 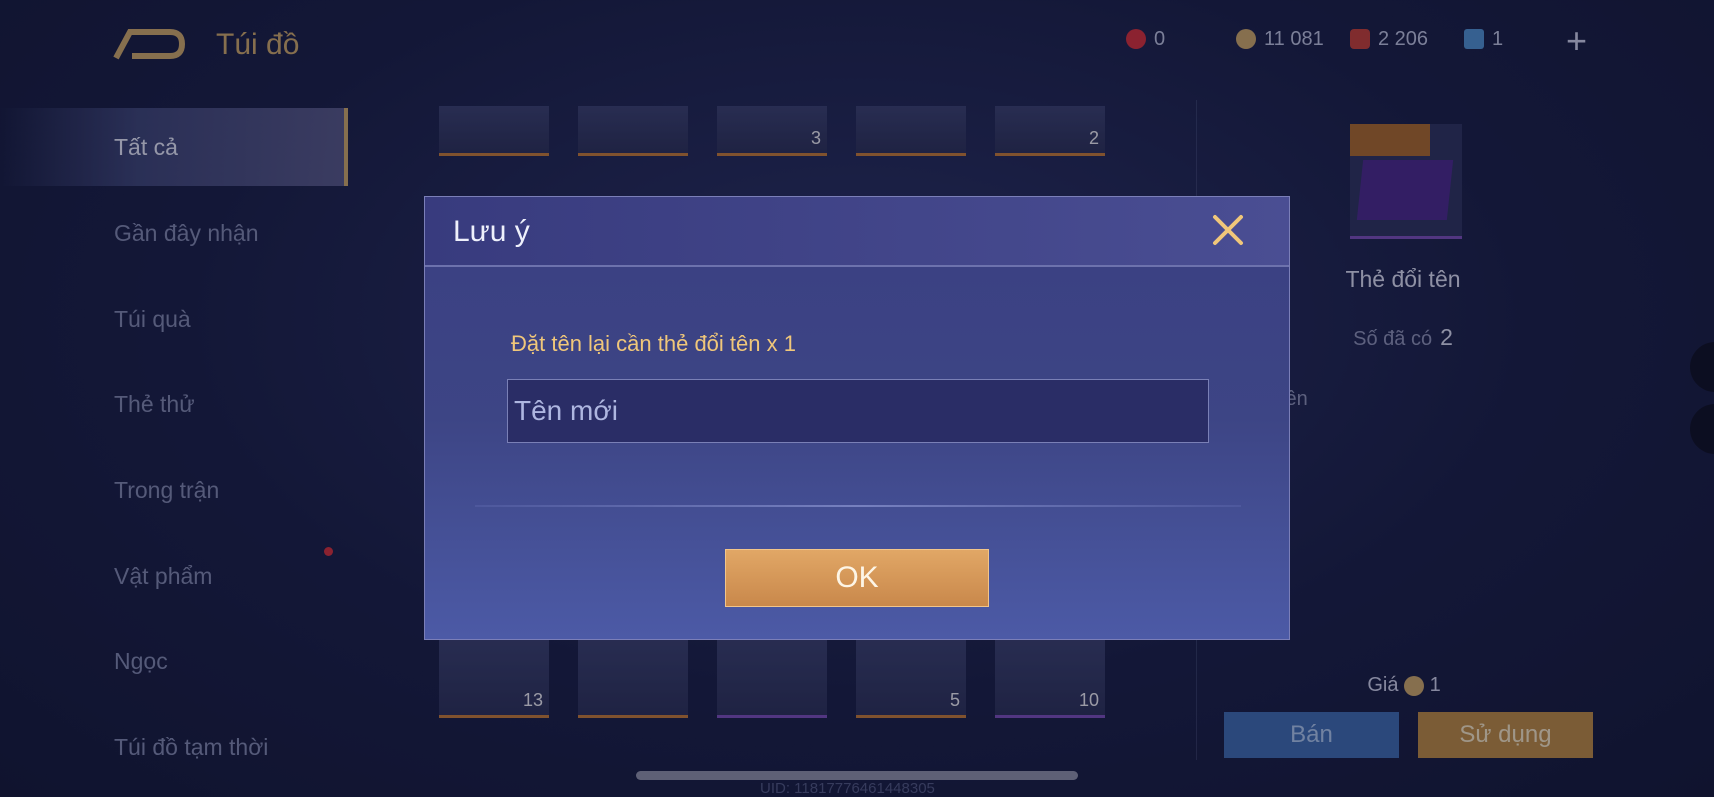 I want to click on ok-button: OK, so click(x=857, y=578).